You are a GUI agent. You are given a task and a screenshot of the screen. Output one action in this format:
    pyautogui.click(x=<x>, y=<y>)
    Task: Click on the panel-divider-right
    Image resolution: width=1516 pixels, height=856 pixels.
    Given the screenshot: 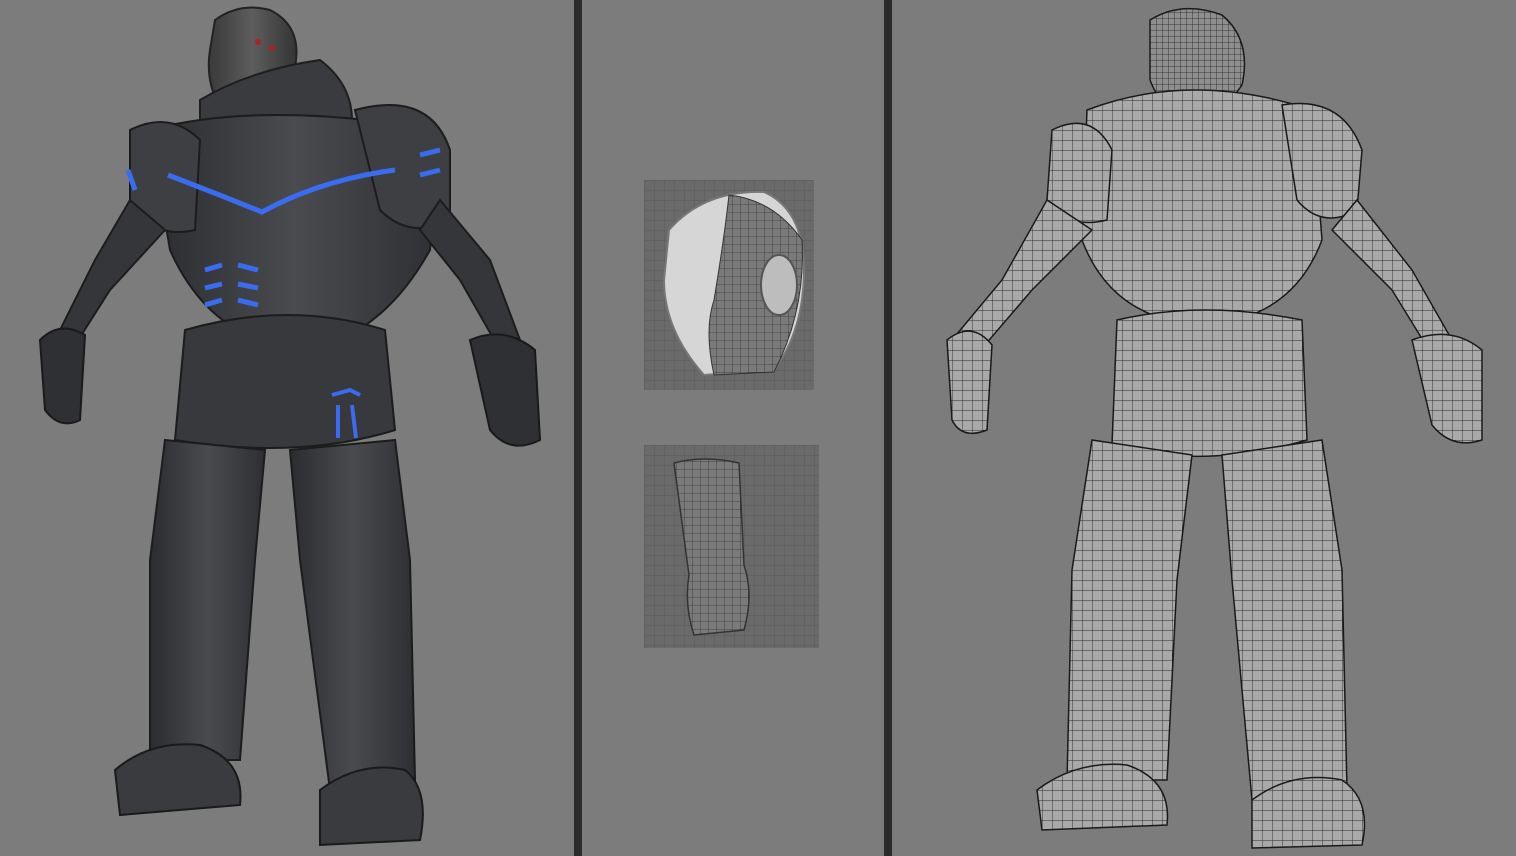 What is the action you would take?
    pyautogui.click(x=888, y=428)
    